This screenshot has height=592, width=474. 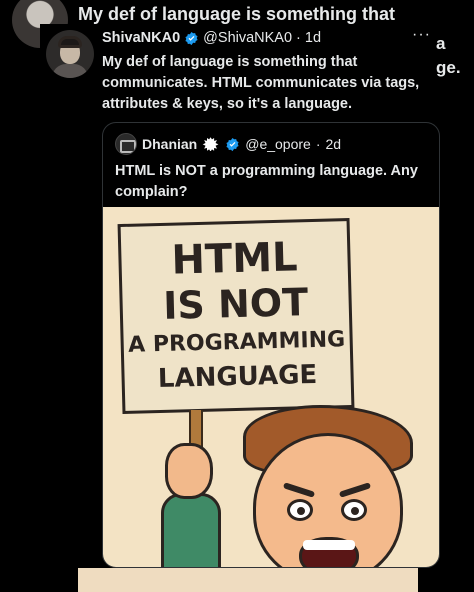 I want to click on background-tweet-text: My def of language is something that, so click(x=237, y=14).